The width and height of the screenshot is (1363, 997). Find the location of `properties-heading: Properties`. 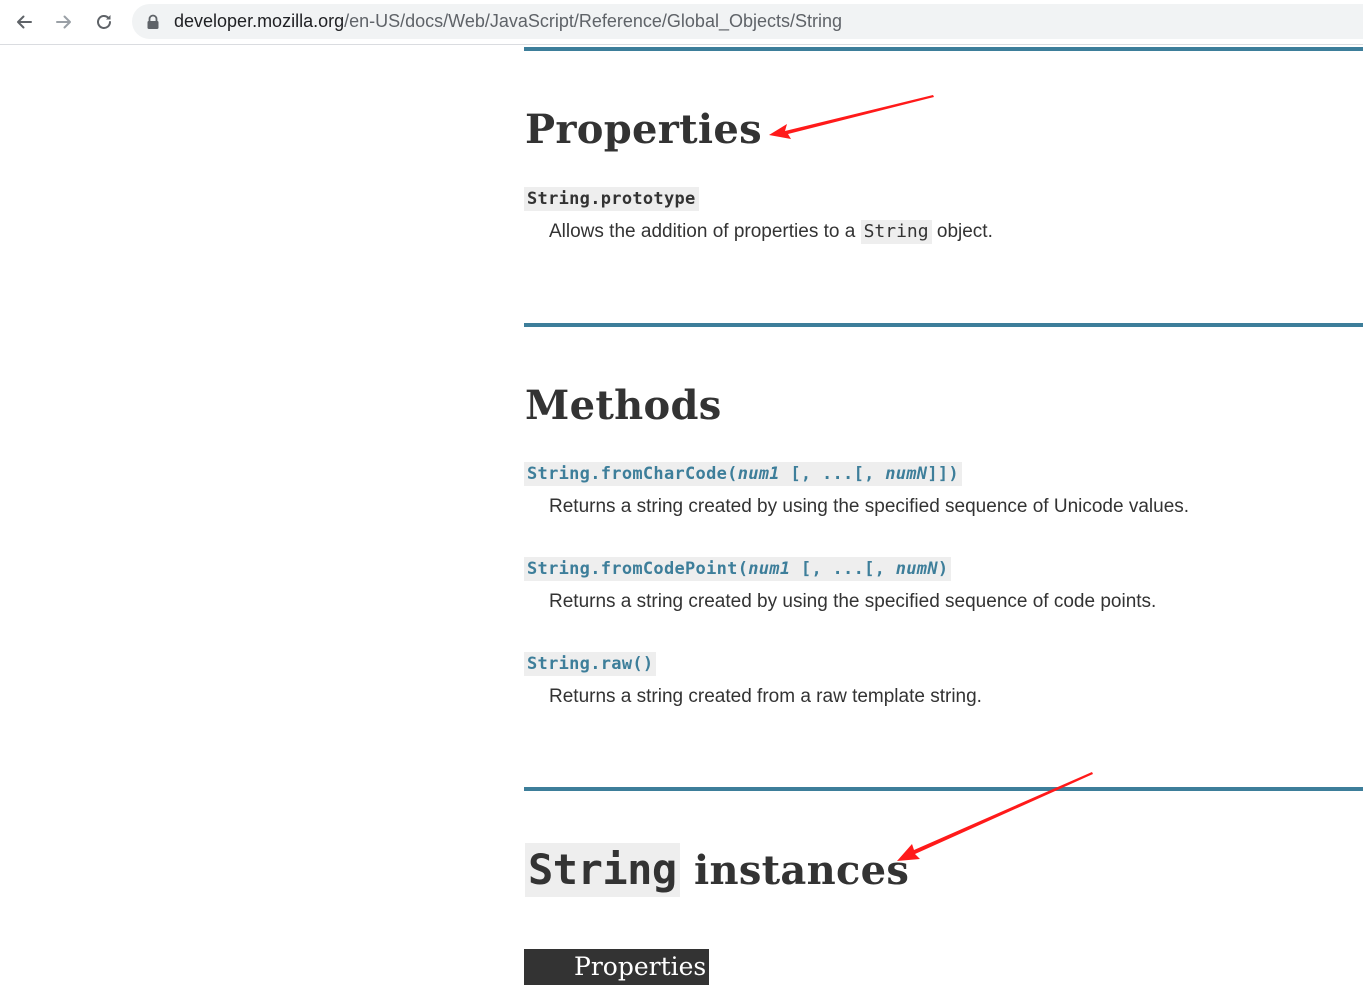

properties-heading: Properties is located at coordinates (643, 129).